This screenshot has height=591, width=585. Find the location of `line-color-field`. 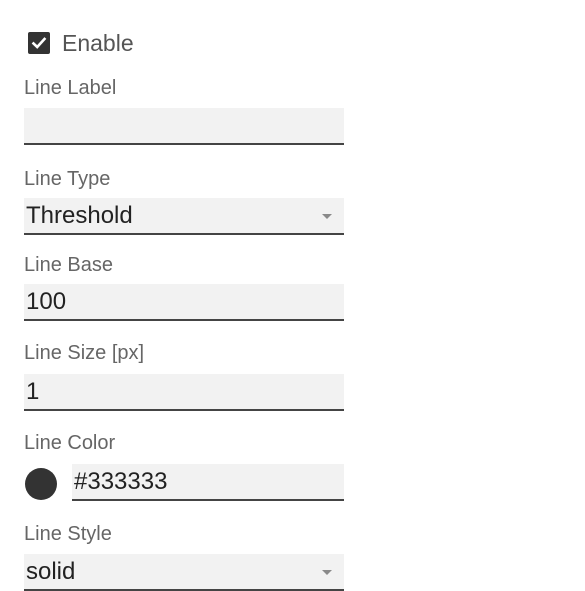

line-color-field is located at coordinates (208, 482).